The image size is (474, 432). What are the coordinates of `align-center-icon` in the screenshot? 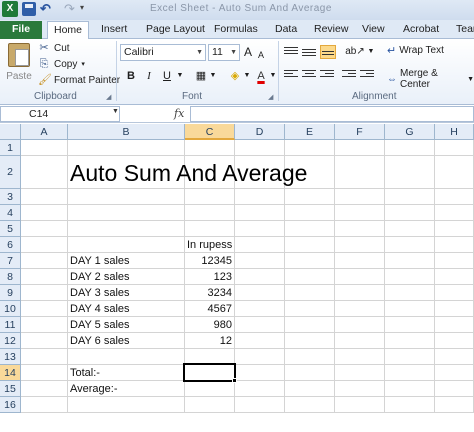 It's located at (309, 76).